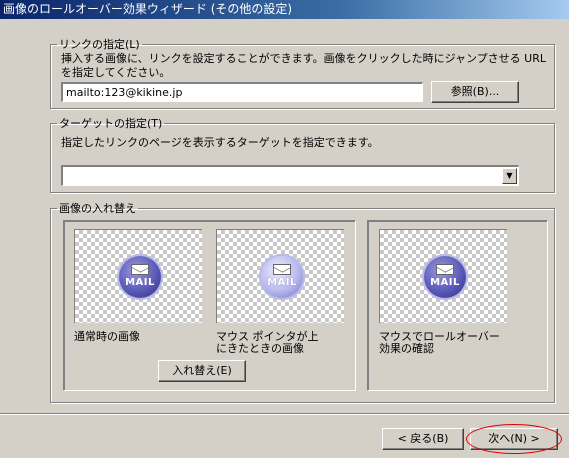  I want to click on combo-arrow-icon: ▼, so click(509, 176).